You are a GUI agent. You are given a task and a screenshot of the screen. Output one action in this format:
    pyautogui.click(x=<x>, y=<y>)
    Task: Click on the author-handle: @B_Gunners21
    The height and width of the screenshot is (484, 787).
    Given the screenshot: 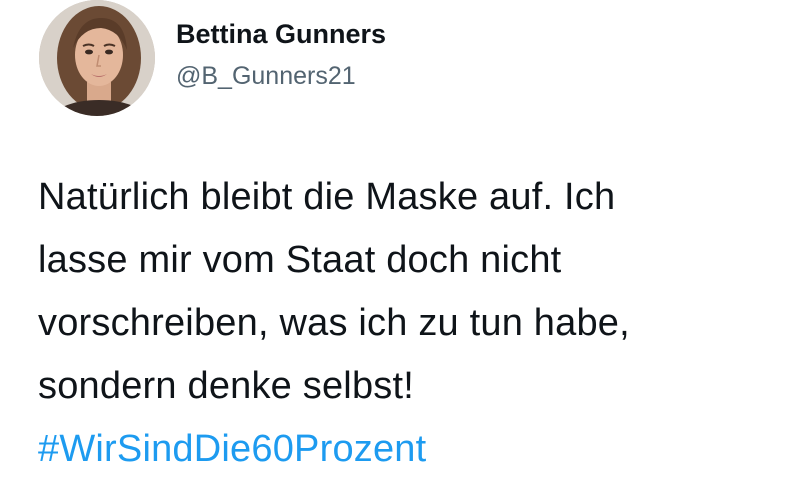 What is the action you would take?
    pyautogui.click(x=266, y=76)
    